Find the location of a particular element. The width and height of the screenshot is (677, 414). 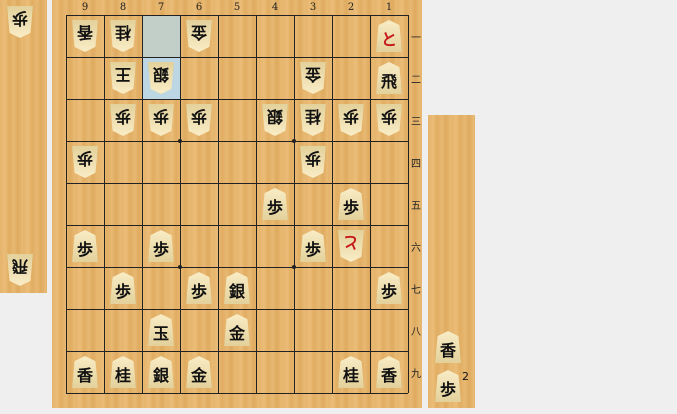

piece-glyph: 飛 is located at coordinates (388, 81).